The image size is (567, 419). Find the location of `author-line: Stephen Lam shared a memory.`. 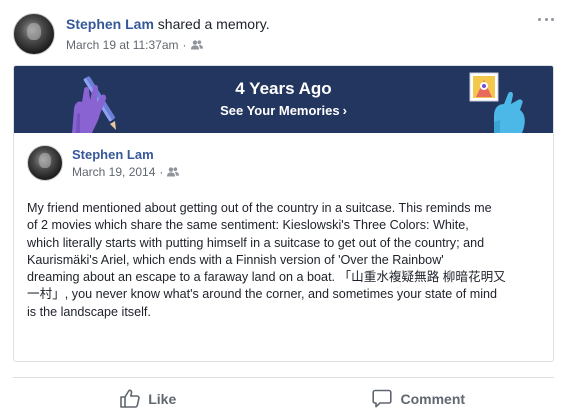

author-line: Stephen Lam shared a memory. is located at coordinates (168, 24).